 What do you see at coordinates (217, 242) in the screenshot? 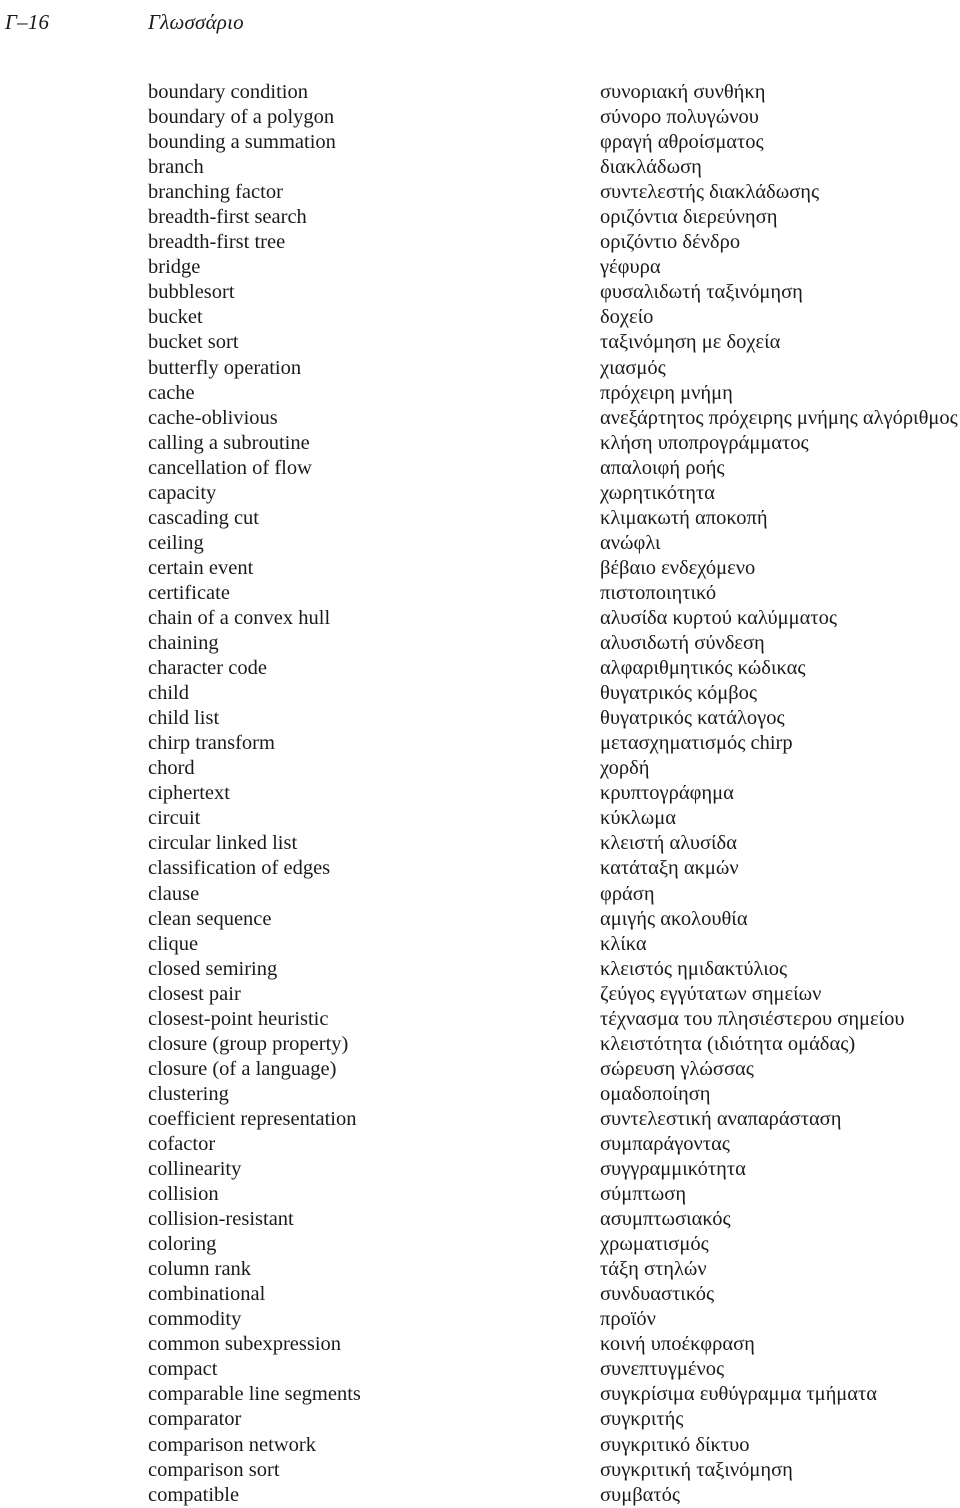
I see `glossary-term-english: breadth-first tree` at bounding box center [217, 242].